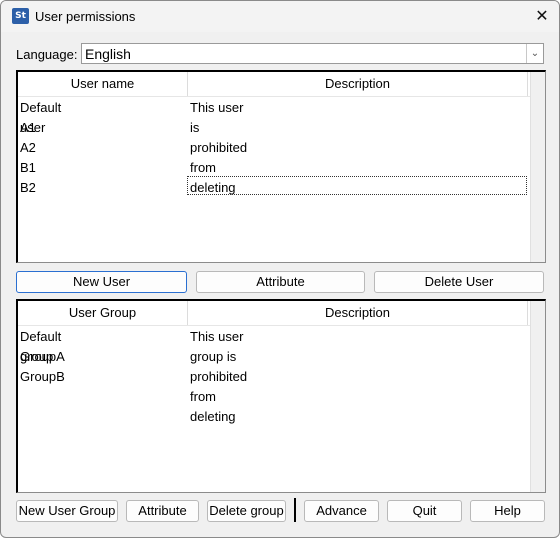  What do you see at coordinates (295, 510) in the screenshot?
I see `button-separator` at bounding box center [295, 510].